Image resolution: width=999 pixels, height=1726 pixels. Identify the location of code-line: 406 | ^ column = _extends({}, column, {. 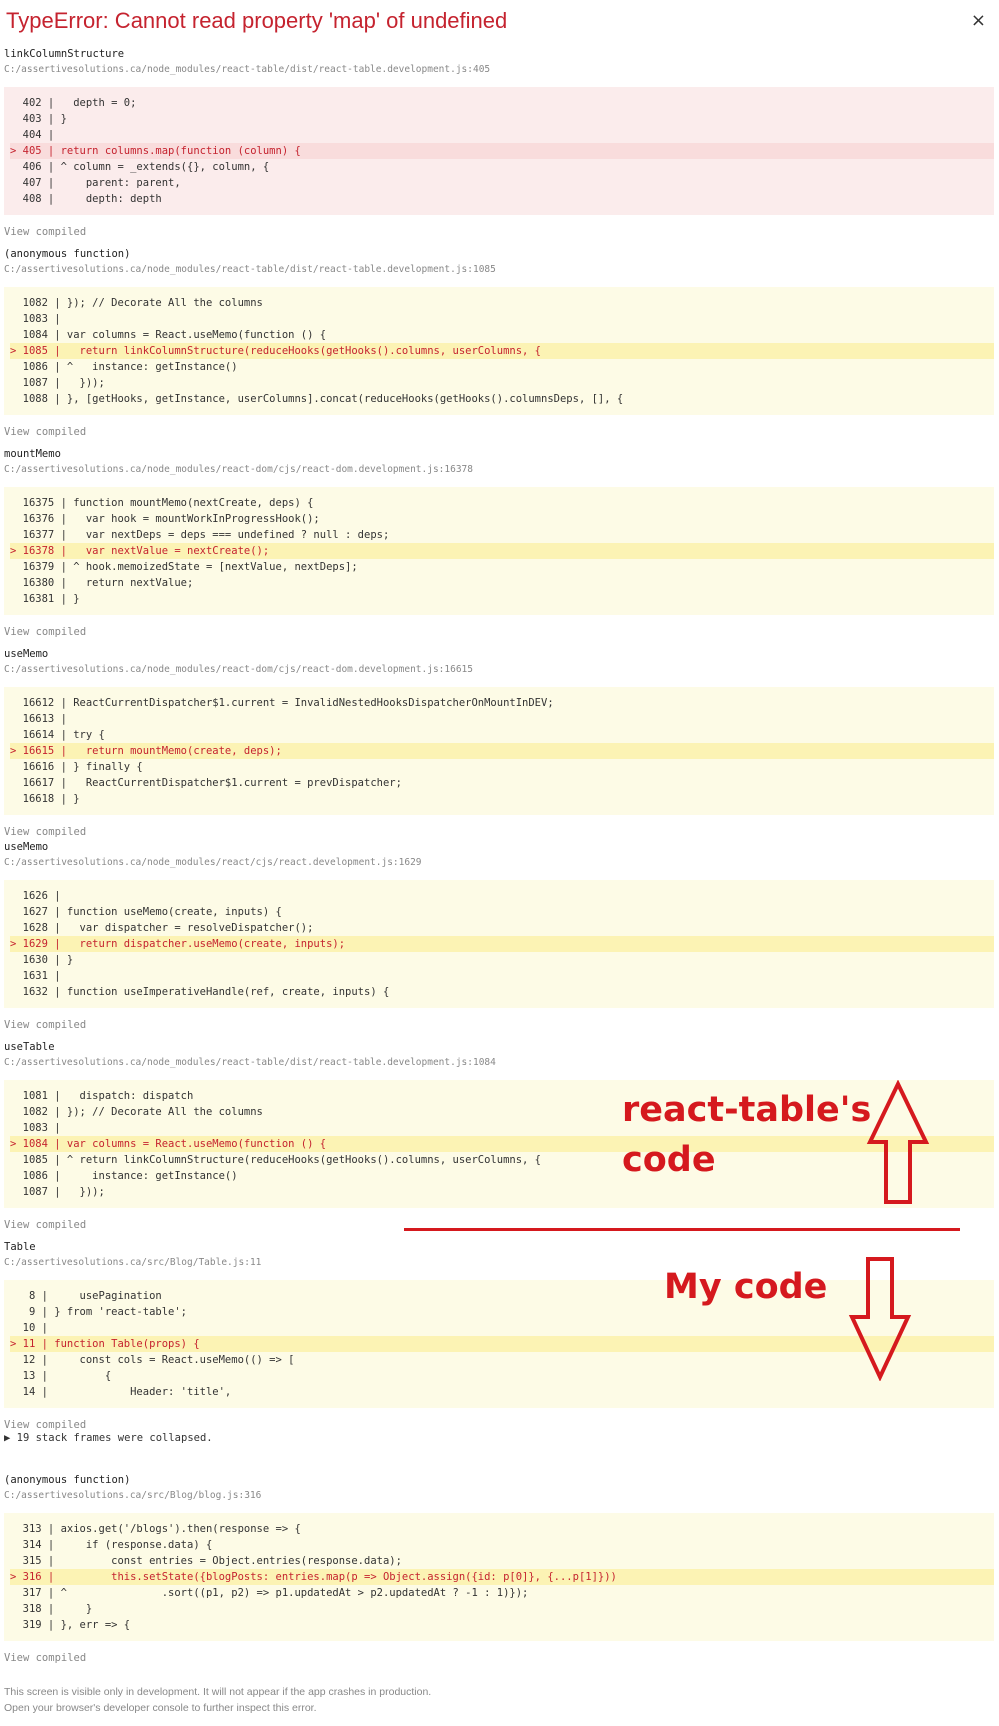
(140, 167).